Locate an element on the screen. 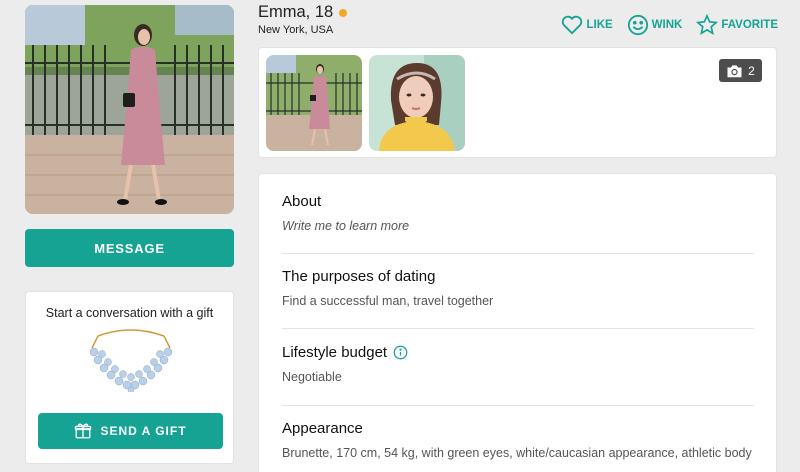  heart-icon is located at coordinates (572, 25).